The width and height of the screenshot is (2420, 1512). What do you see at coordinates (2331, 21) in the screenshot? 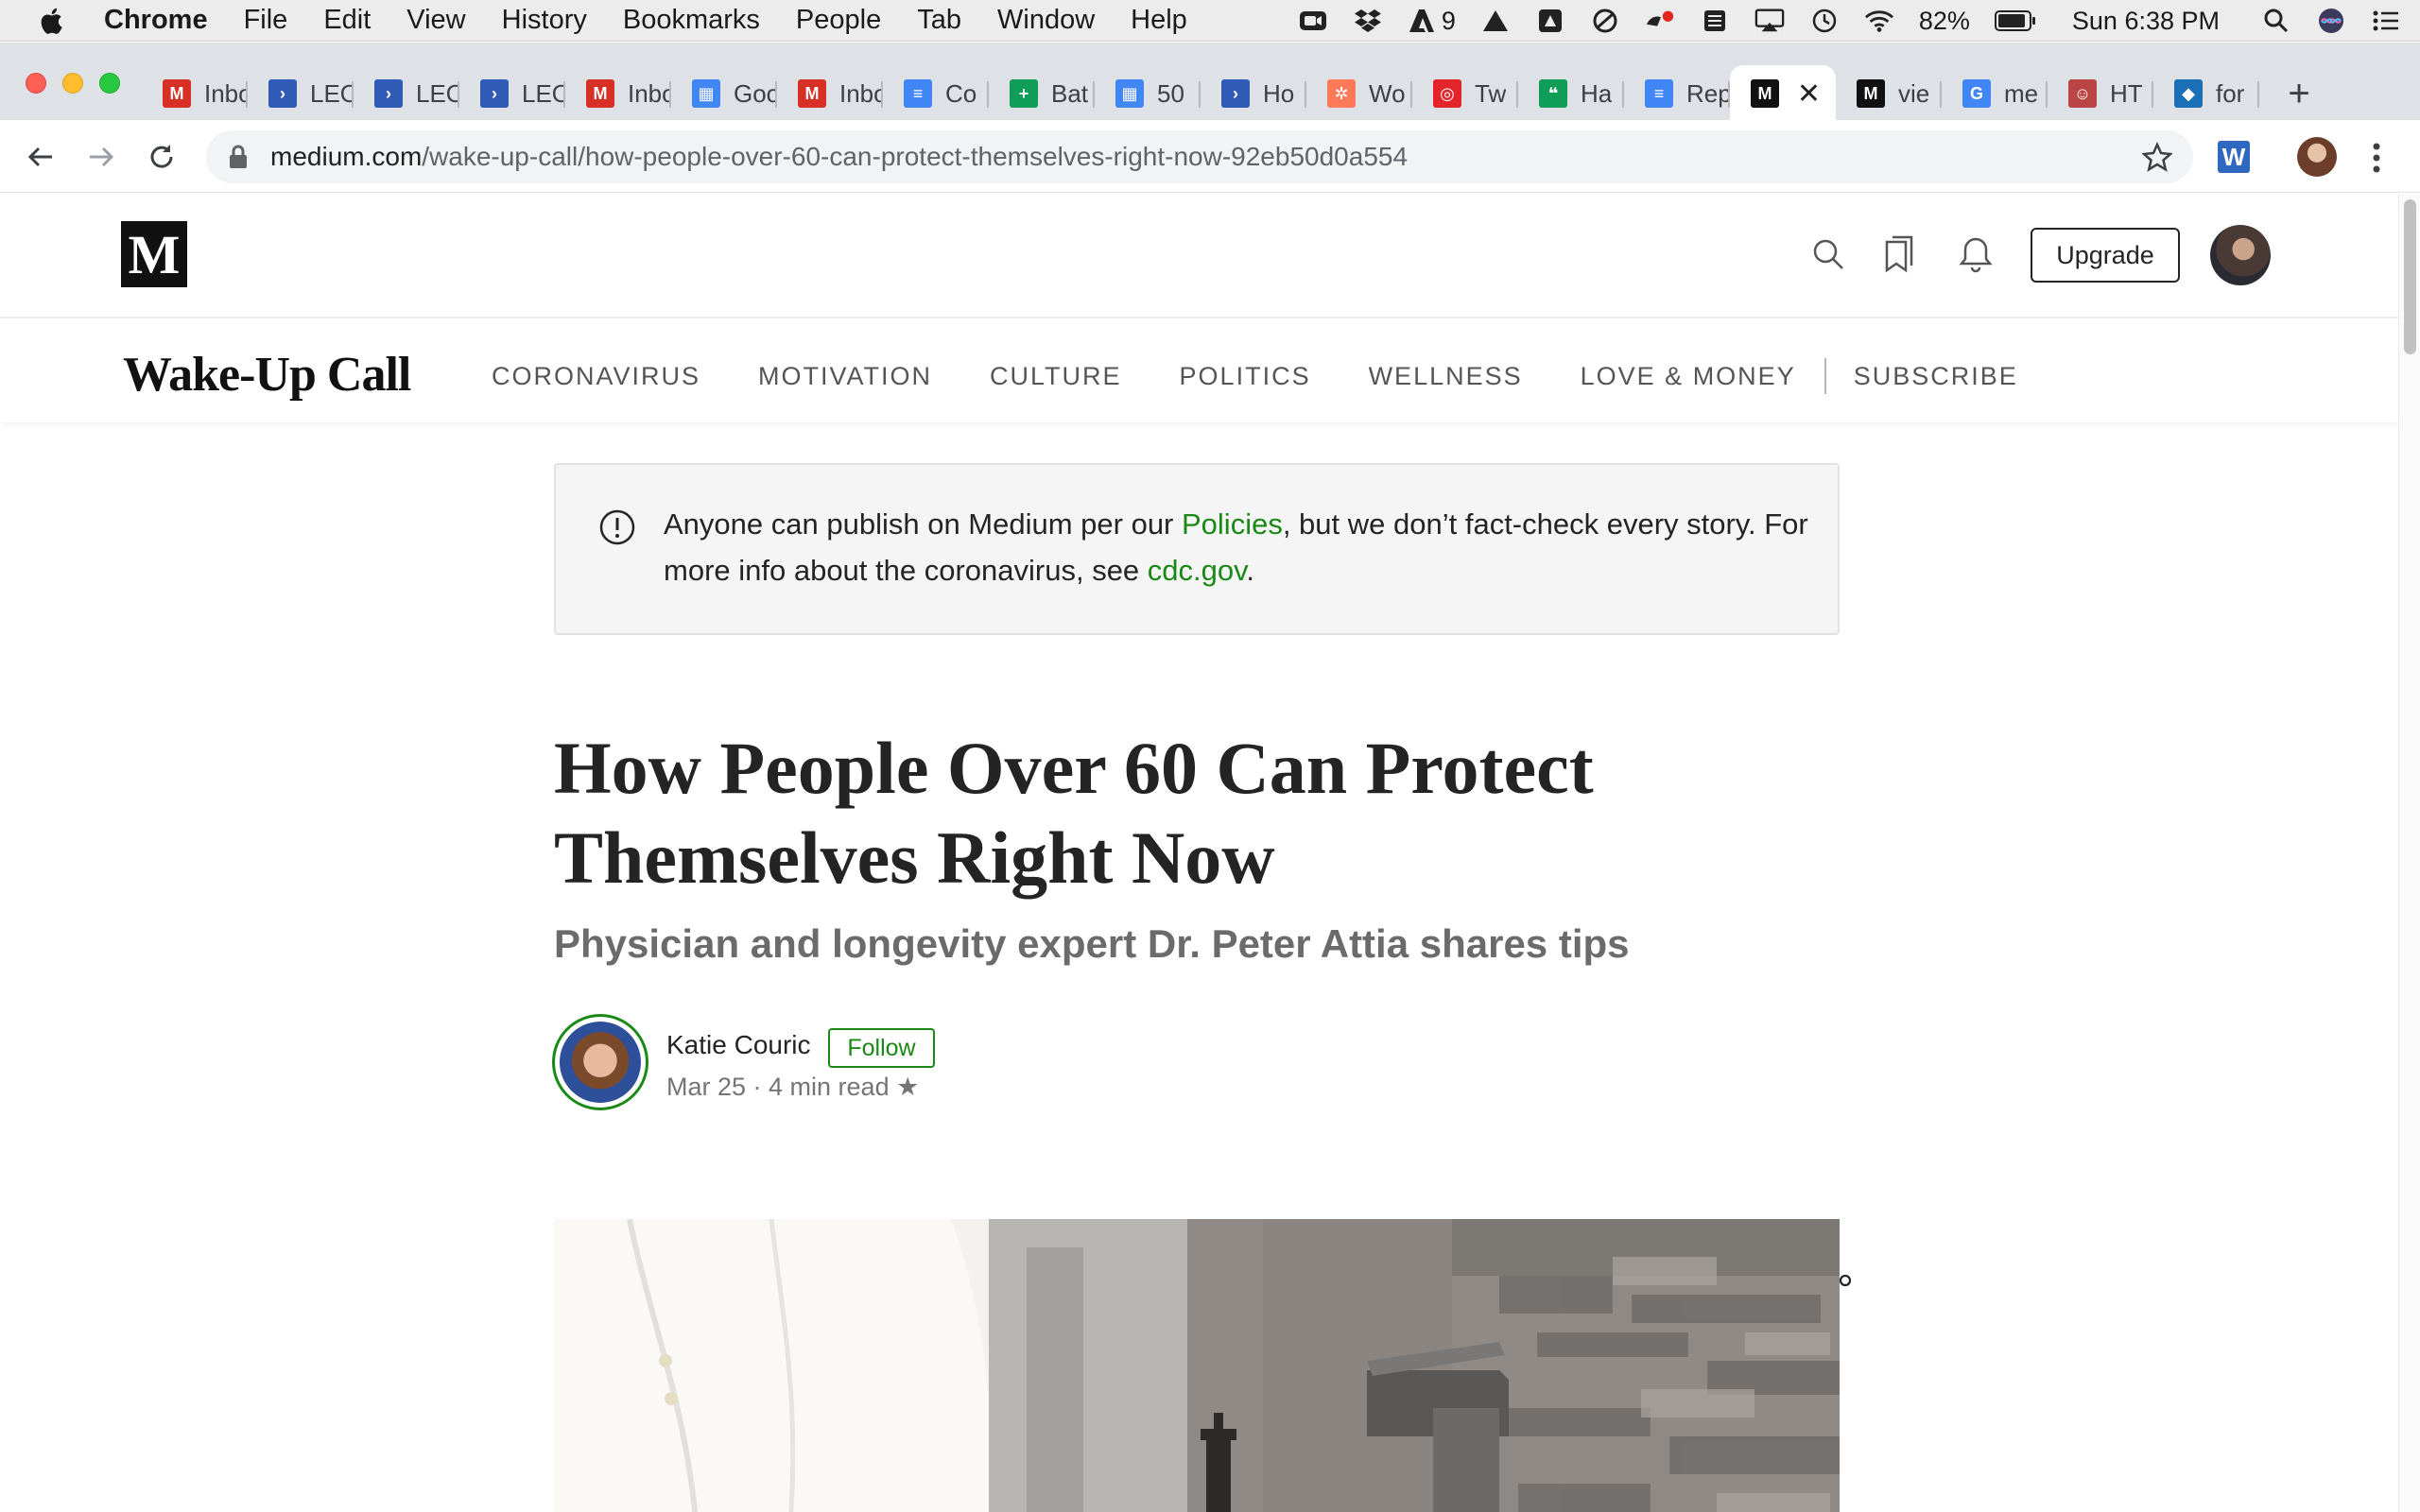
I see `siri-icon` at bounding box center [2331, 21].